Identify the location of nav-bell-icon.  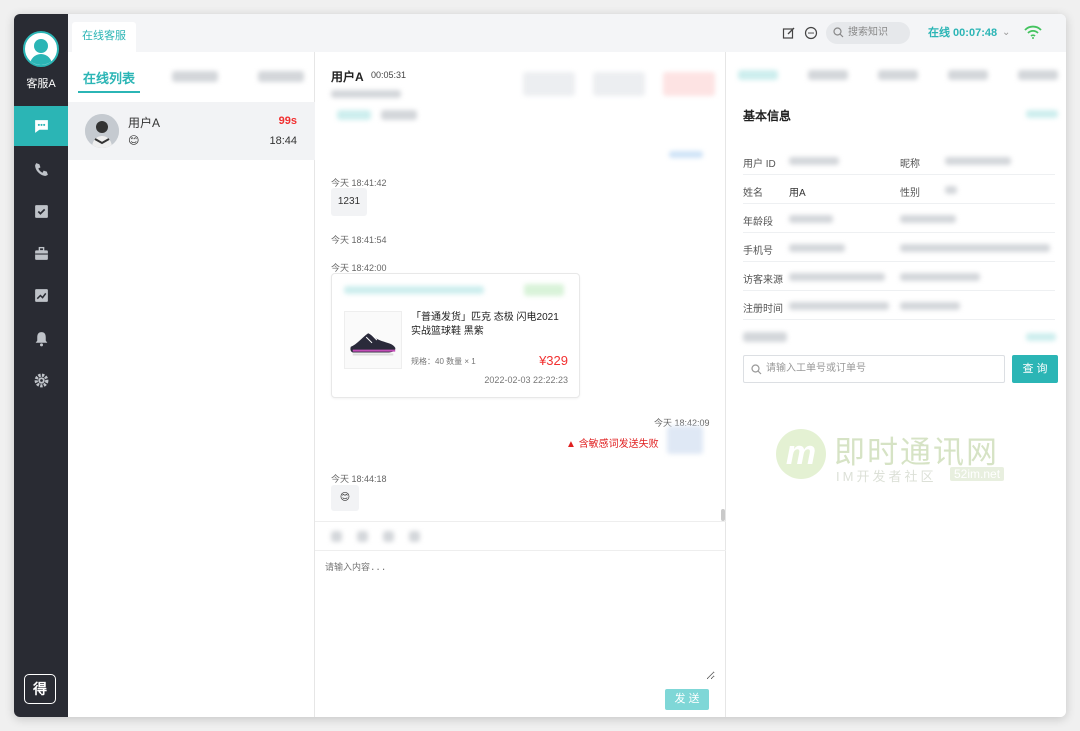
(41, 338).